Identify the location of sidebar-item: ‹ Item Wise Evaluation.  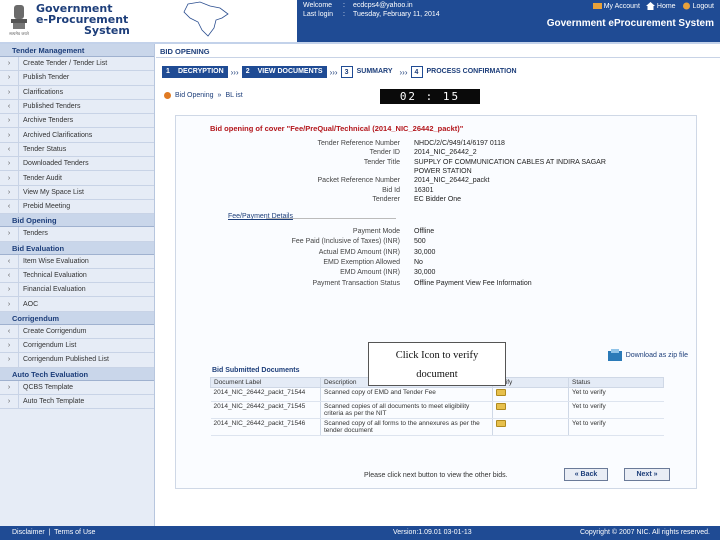
(77, 261).